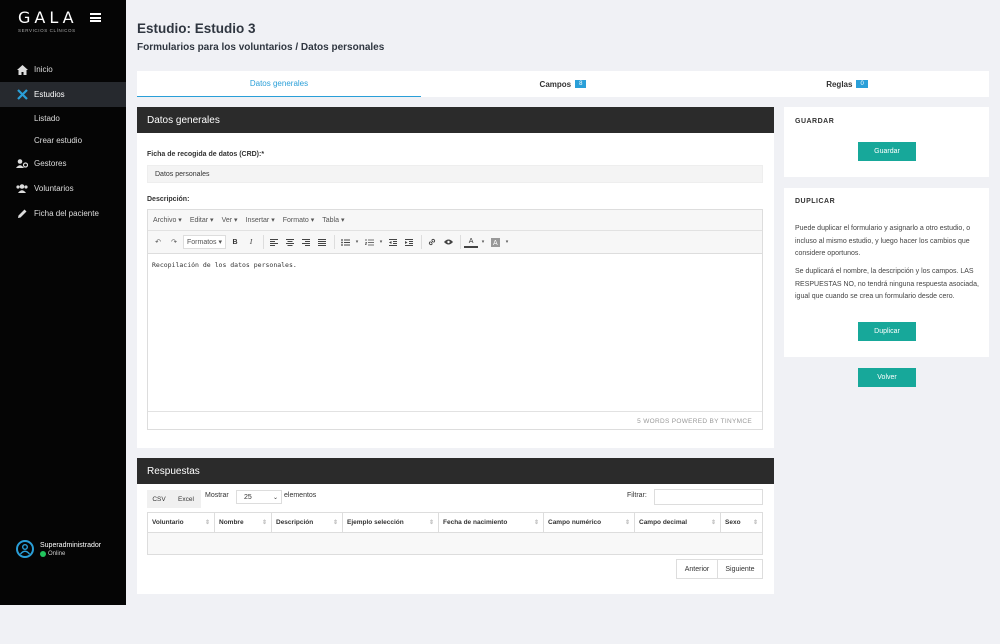 The width and height of the screenshot is (1000, 644). I want to click on col-label: Campo decimal, so click(663, 522).